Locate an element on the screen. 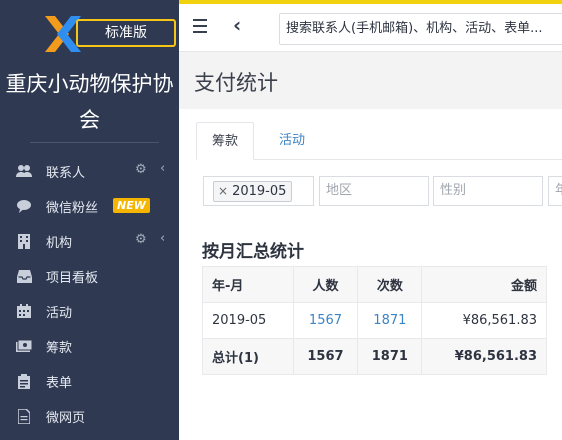  tab-bar: 筹款 活动 is located at coordinates (379, 141).